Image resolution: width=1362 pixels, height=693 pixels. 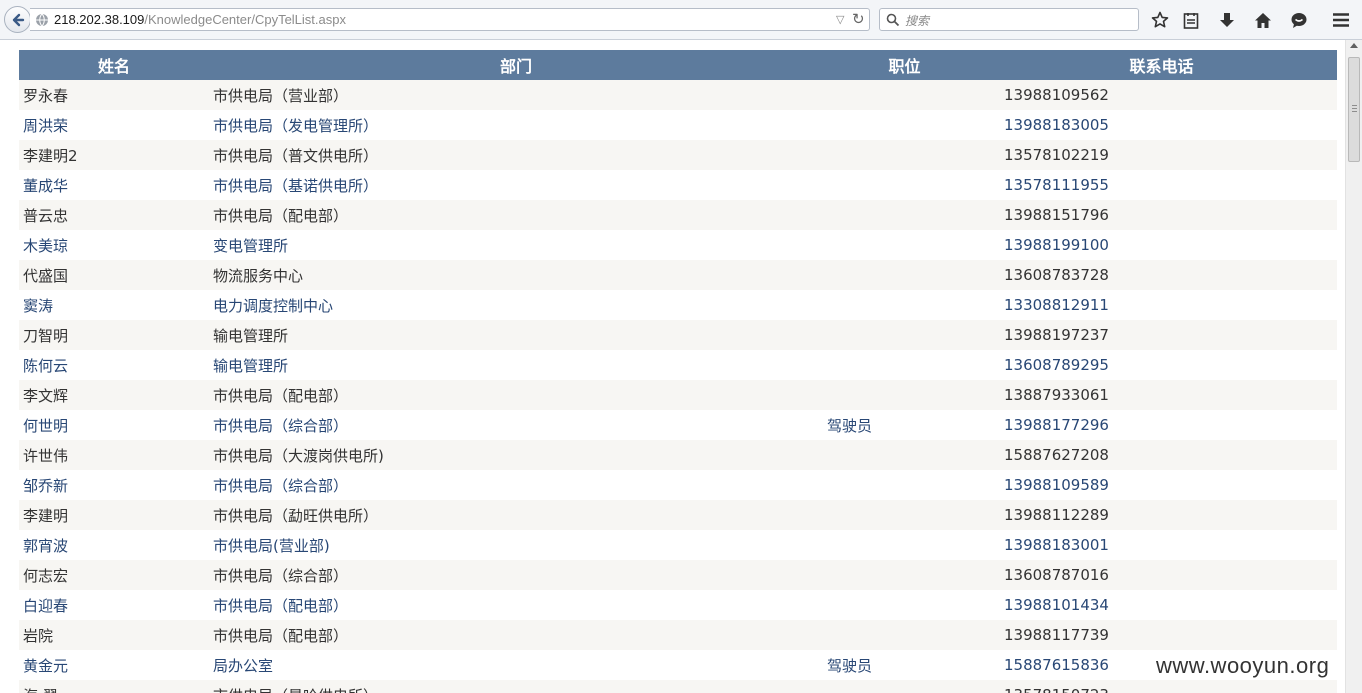 What do you see at coordinates (1353, 366) in the screenshot?
I see `vertical-scrollbar` at bounding box center [1353, 366].